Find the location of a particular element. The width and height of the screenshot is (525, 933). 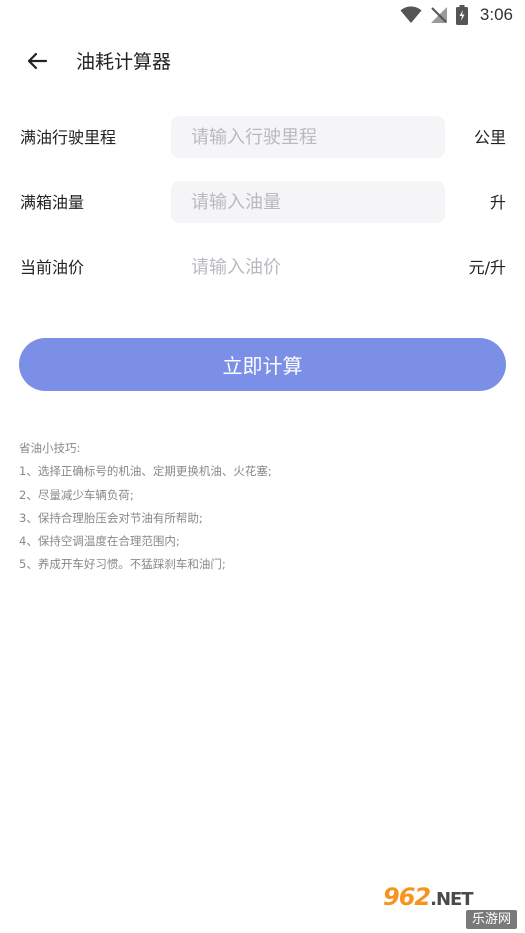

fuel-price-label: 当前油价 is located at coordinates (52, 267).